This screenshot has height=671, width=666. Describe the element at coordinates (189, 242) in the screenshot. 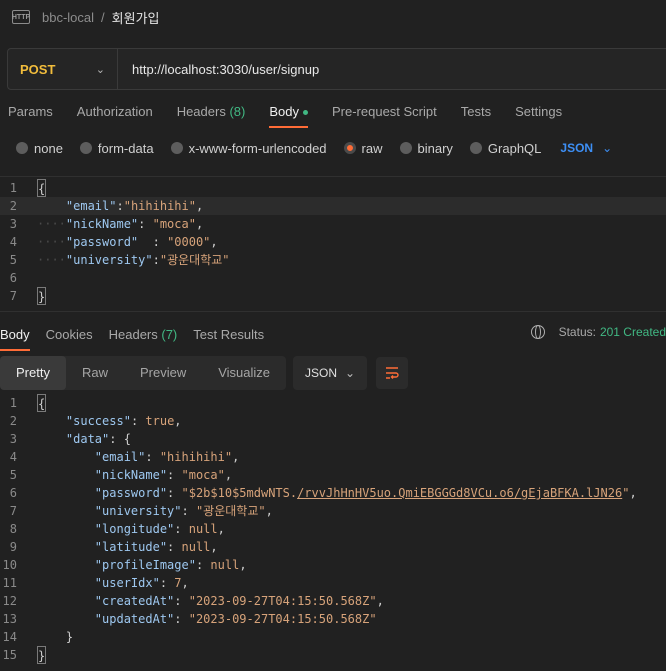

I see `json-value: "0000"` at that location.